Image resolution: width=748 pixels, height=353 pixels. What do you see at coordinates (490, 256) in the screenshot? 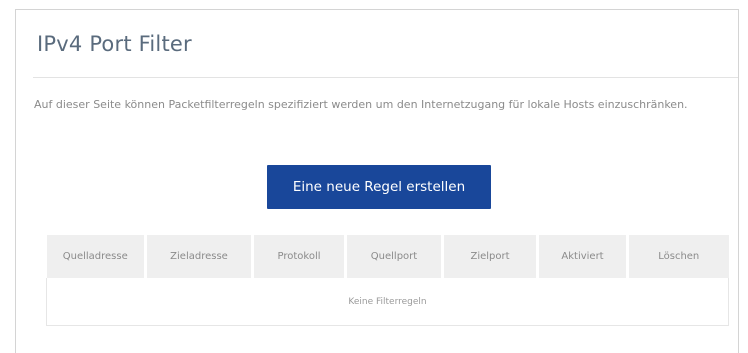
I see `column-header-destination-port: Zielport` at bounding box center [490, 256].